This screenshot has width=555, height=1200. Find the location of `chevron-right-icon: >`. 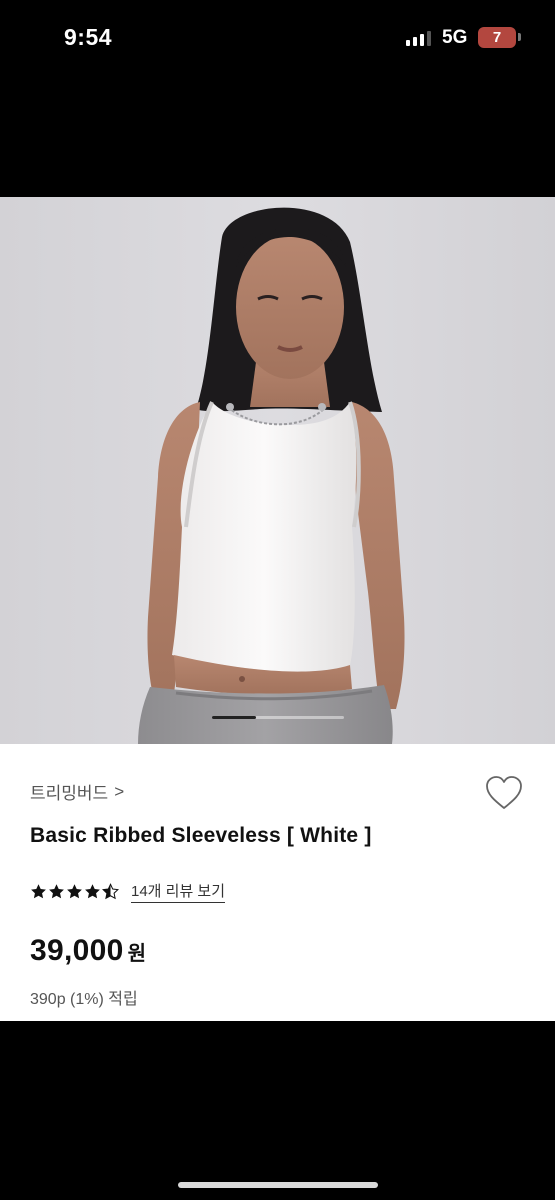

chevron-right-icon: > is located at coordinates (119, 791).